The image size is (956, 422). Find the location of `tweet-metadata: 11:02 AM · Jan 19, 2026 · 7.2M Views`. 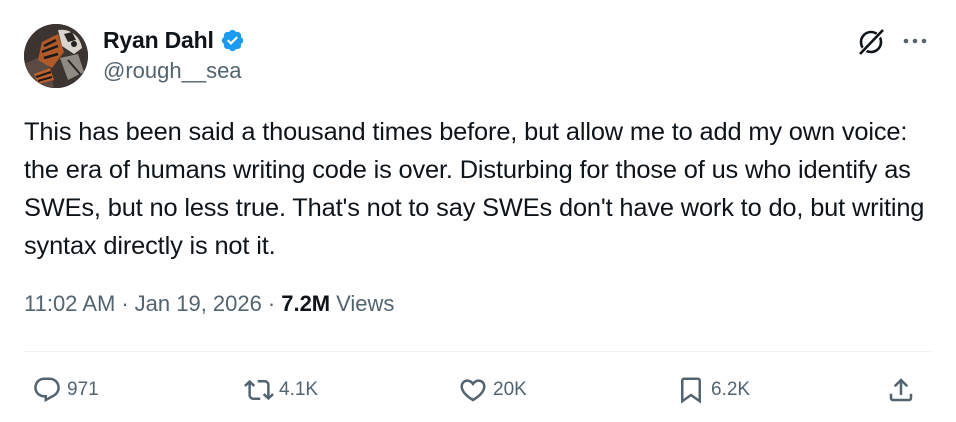

tweet-metadata: 11:02 AM · Jan 19, 2026 · 7.2M Views is located at coordinates (209, 304).